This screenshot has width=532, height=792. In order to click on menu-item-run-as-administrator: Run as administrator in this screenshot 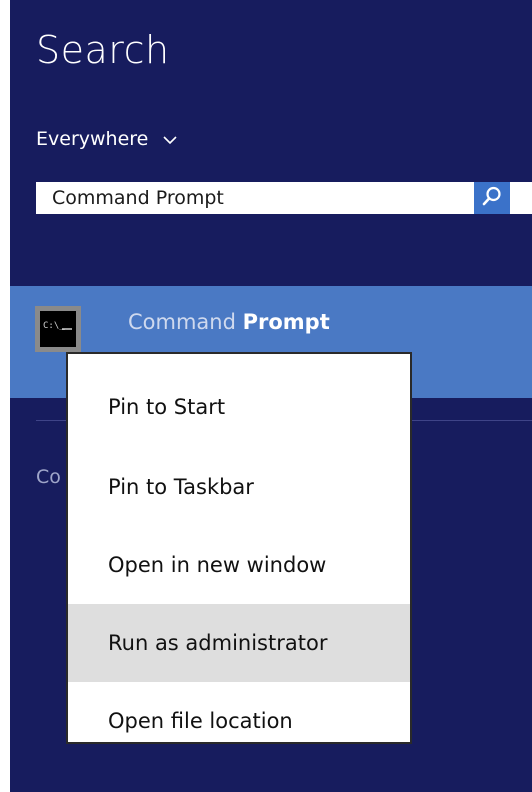, I will do `click(239, 643)`.